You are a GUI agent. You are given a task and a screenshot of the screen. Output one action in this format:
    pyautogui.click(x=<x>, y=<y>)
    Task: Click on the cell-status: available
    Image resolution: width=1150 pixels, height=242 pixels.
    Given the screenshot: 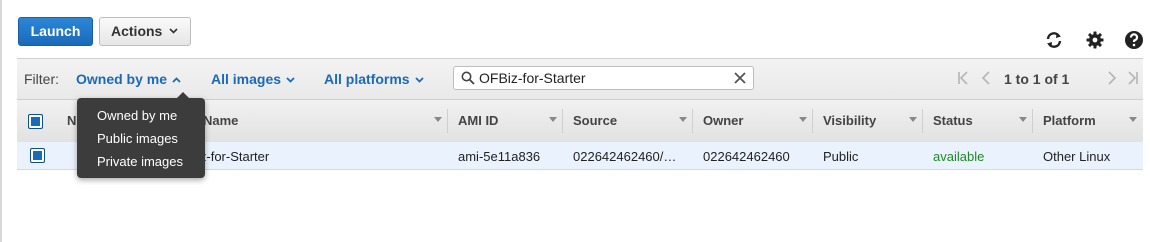 What is the action you would take?
    pyautogui.click(x=959, y=156)
    